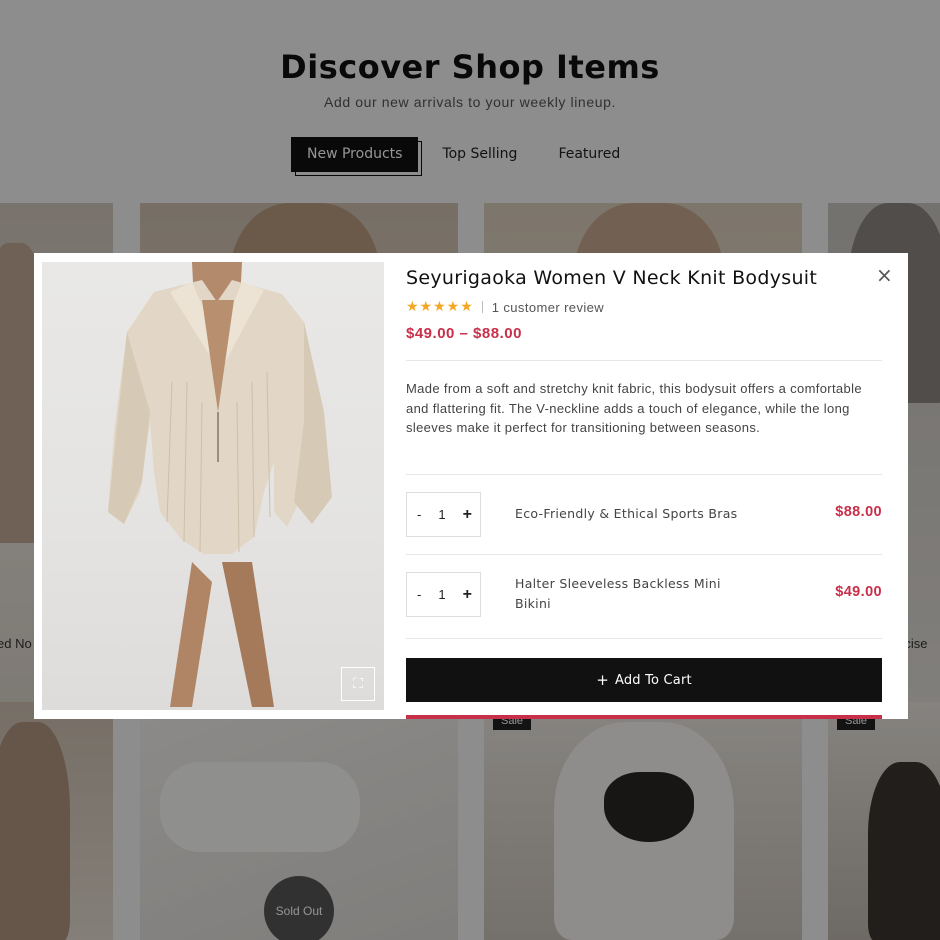  I want to click on price-range: $49.00 – $88.00, so click(464, 333).